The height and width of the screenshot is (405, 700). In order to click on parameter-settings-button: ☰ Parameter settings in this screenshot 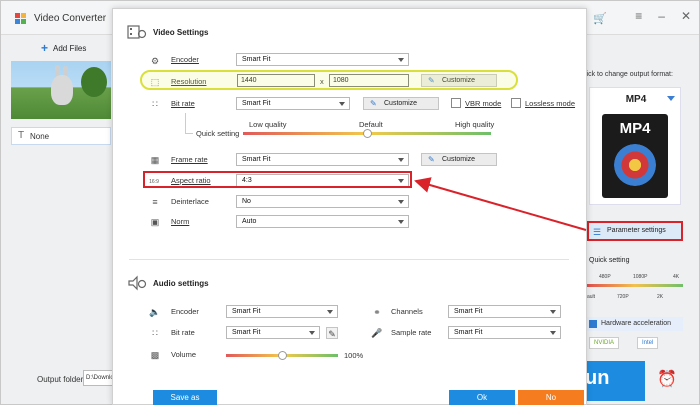, I will do `click(635, 231)`.